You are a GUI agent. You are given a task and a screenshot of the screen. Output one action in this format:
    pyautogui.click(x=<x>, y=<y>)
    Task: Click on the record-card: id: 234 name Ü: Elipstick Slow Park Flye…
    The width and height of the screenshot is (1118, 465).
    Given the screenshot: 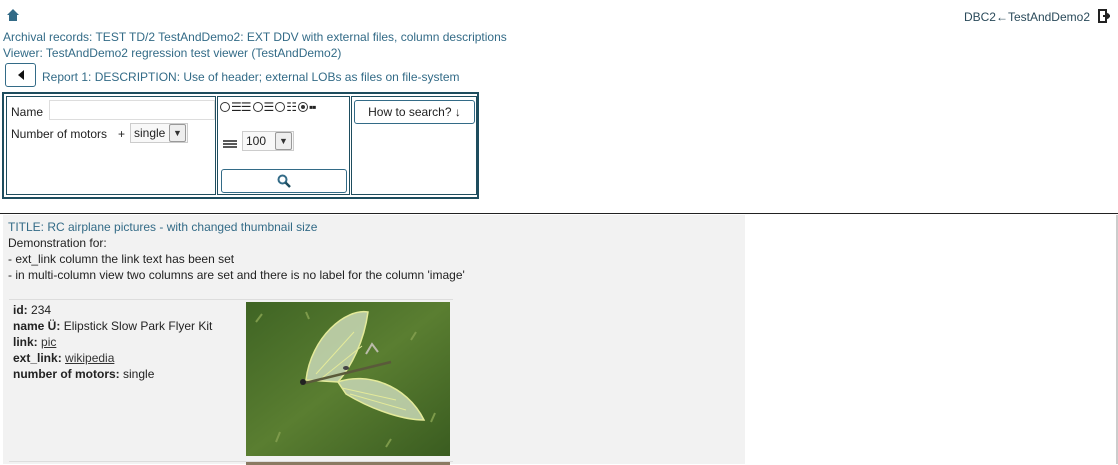 What is the action you would take?
    pyautogui.click(x=231, y=382)
    